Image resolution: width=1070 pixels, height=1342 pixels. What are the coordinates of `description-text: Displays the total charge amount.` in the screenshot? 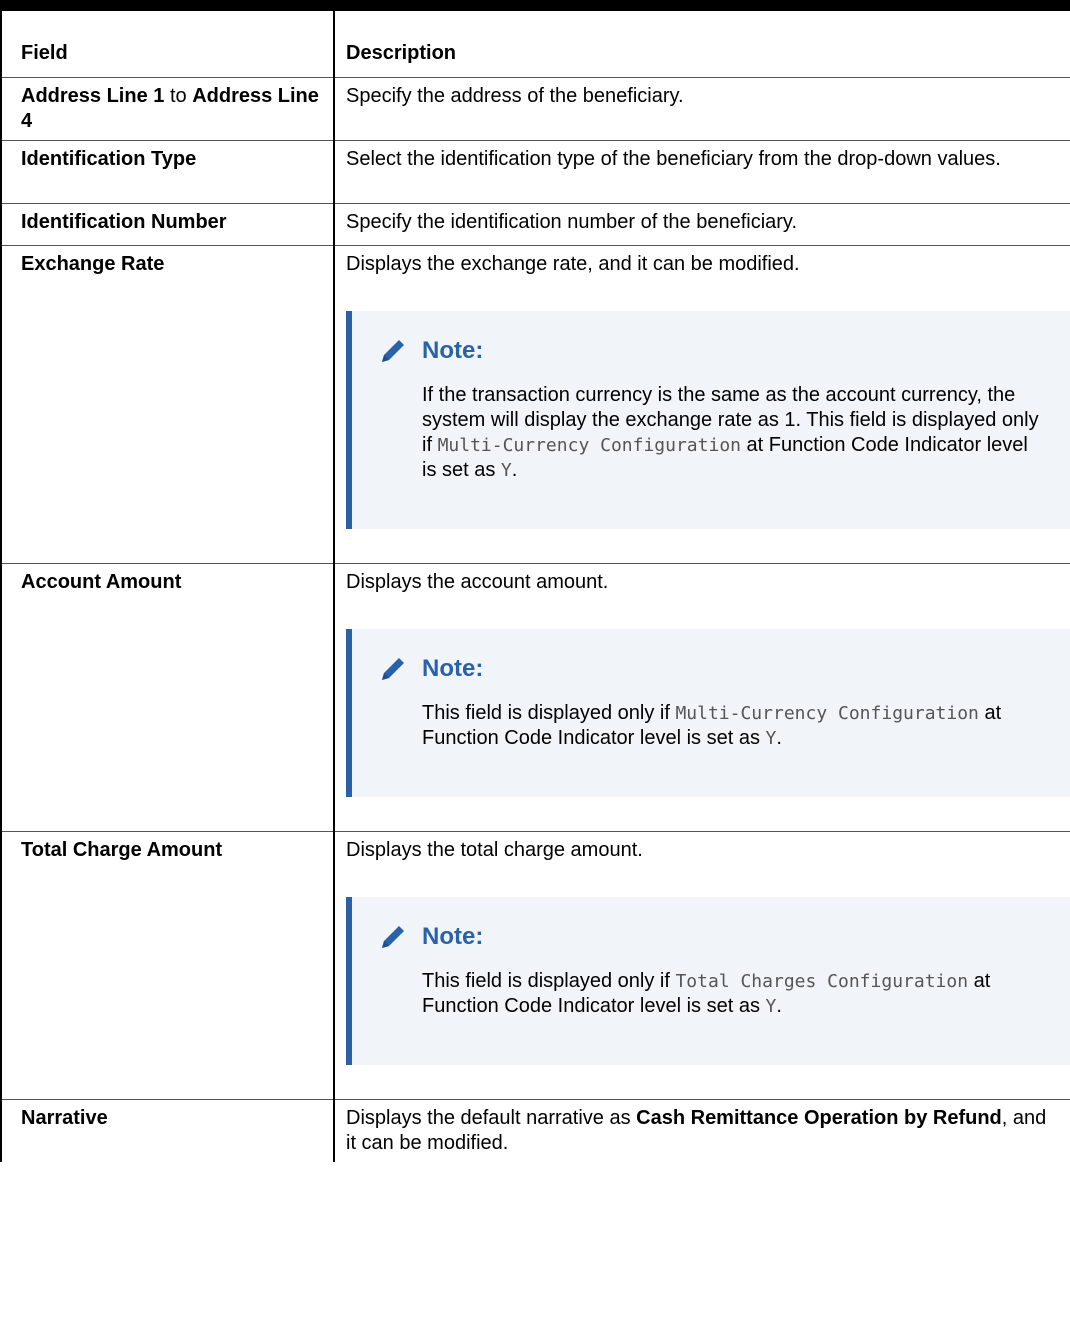 It's located at (494, 849).